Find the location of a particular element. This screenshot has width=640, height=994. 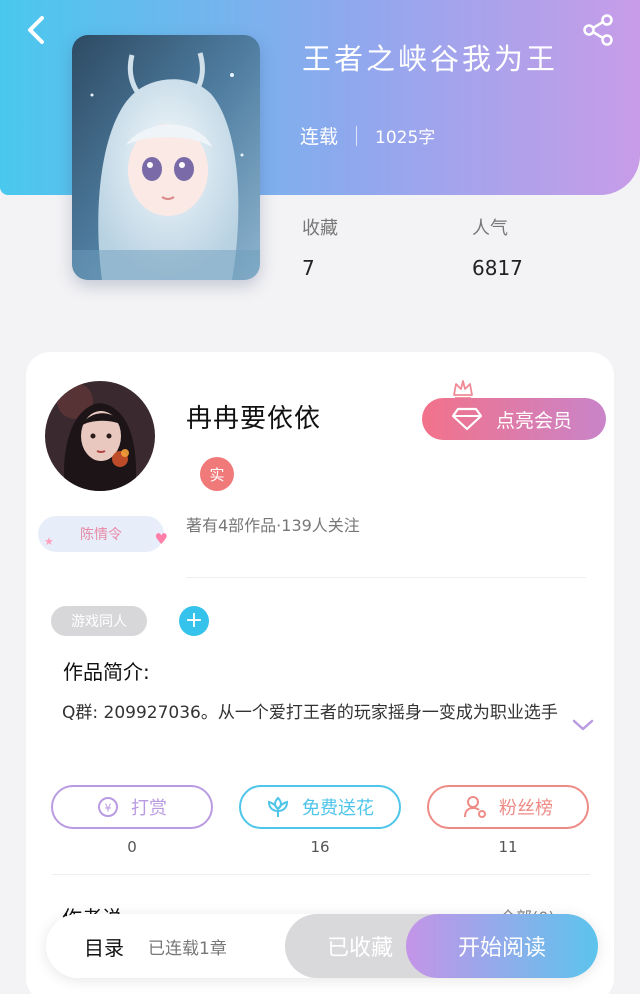

star-icon: ★ is located at coordinates (49, 541).